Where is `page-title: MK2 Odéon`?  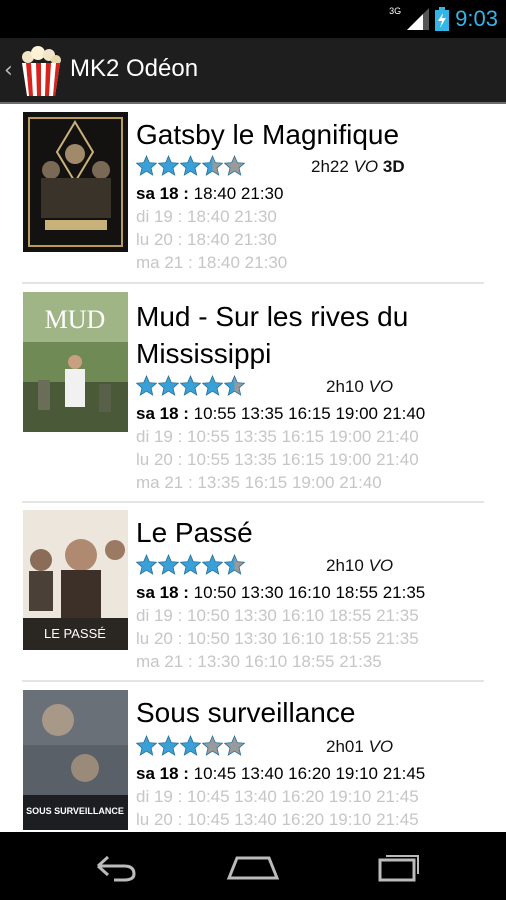
page-title: MK2 Odéon is located at coordinates (134, 68).